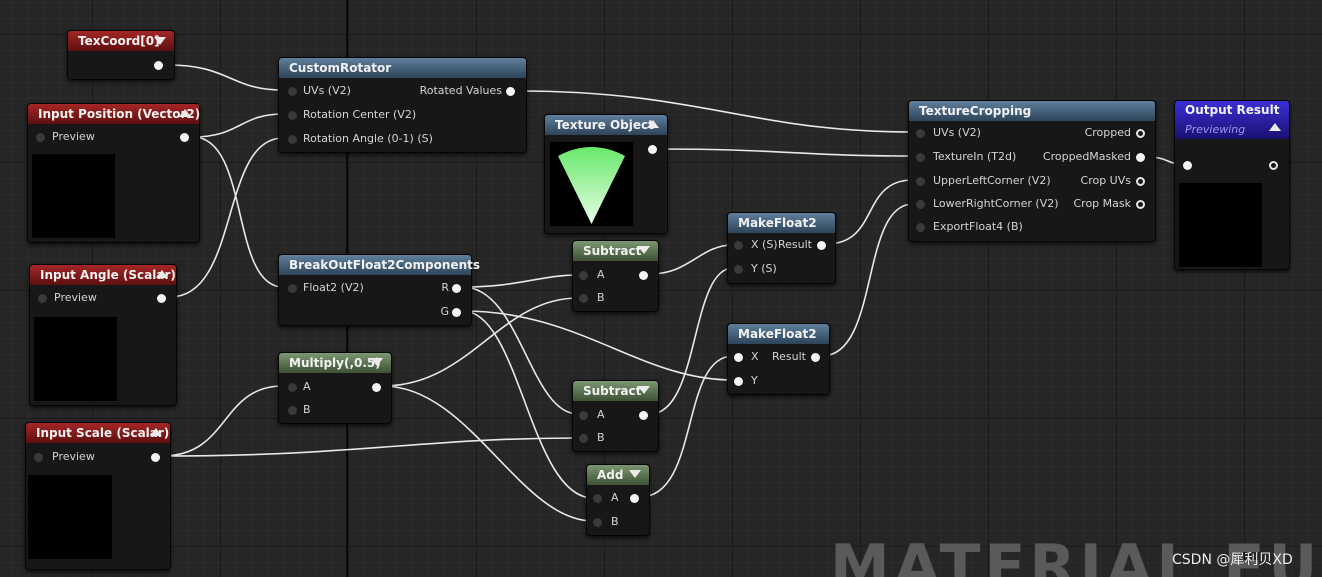 The height and width of the screenshot is (577, 1322). What do you see at coordinates (98, 496) in the screenshot?
I see `input-scale-node: Input Scale (Scalar) Preview` at bounding box center [98, 496].